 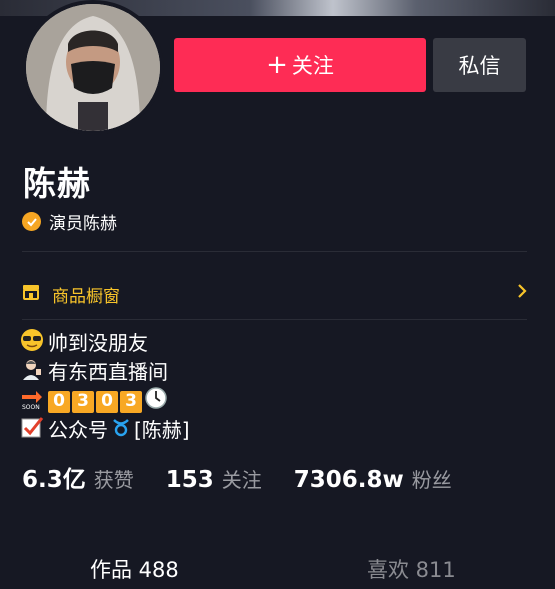 I want to click on follow-button: + 关注, so click(x=300, y=65).